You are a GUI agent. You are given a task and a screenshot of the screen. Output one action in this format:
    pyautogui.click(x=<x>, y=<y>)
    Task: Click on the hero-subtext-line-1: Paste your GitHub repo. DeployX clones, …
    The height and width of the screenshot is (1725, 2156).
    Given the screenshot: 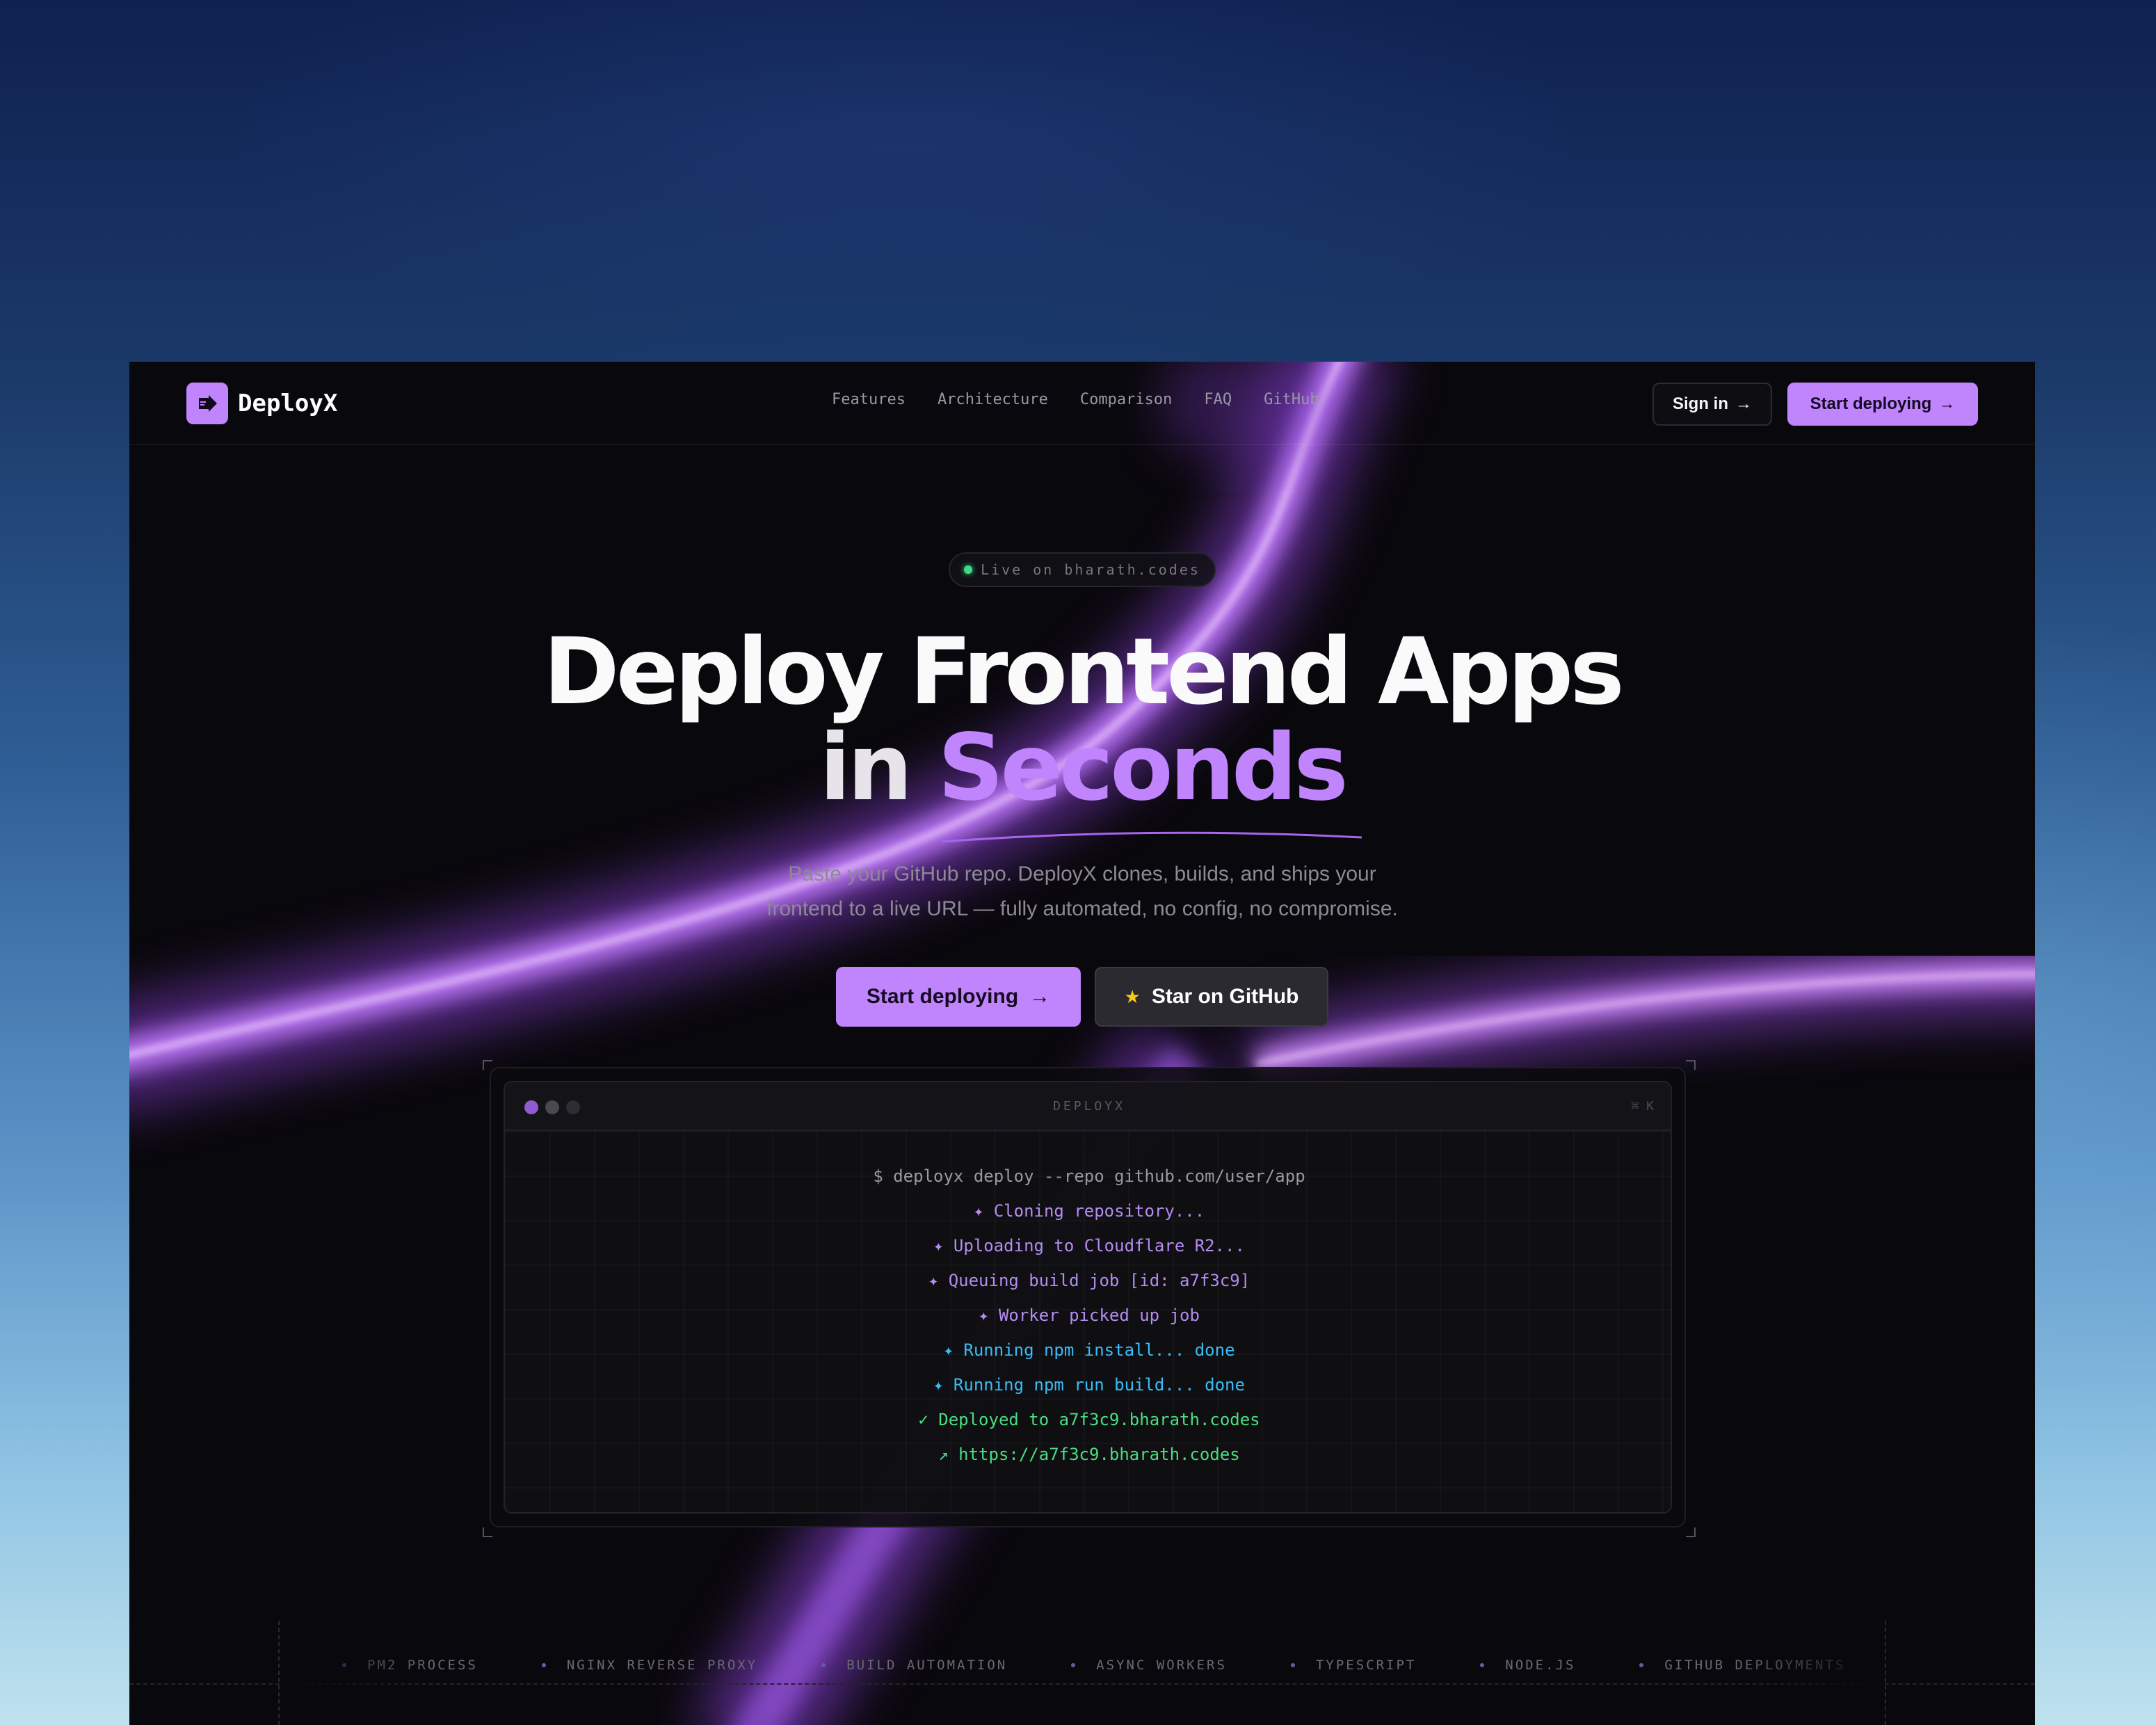 What is the action you would take?
    pyautogui.click(x=1082, y=873)
    